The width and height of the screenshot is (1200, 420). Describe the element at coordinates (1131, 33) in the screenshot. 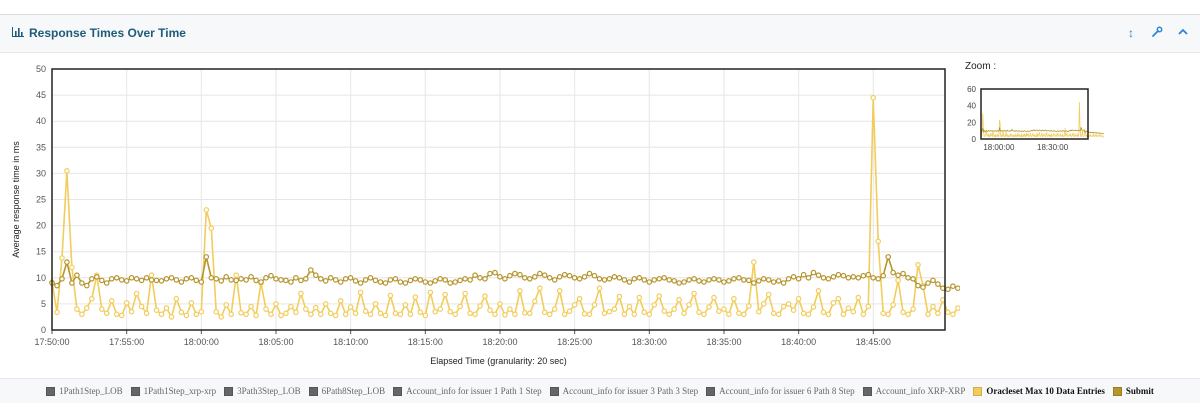

I see `reset-zoom-icon: ↕` at that location.